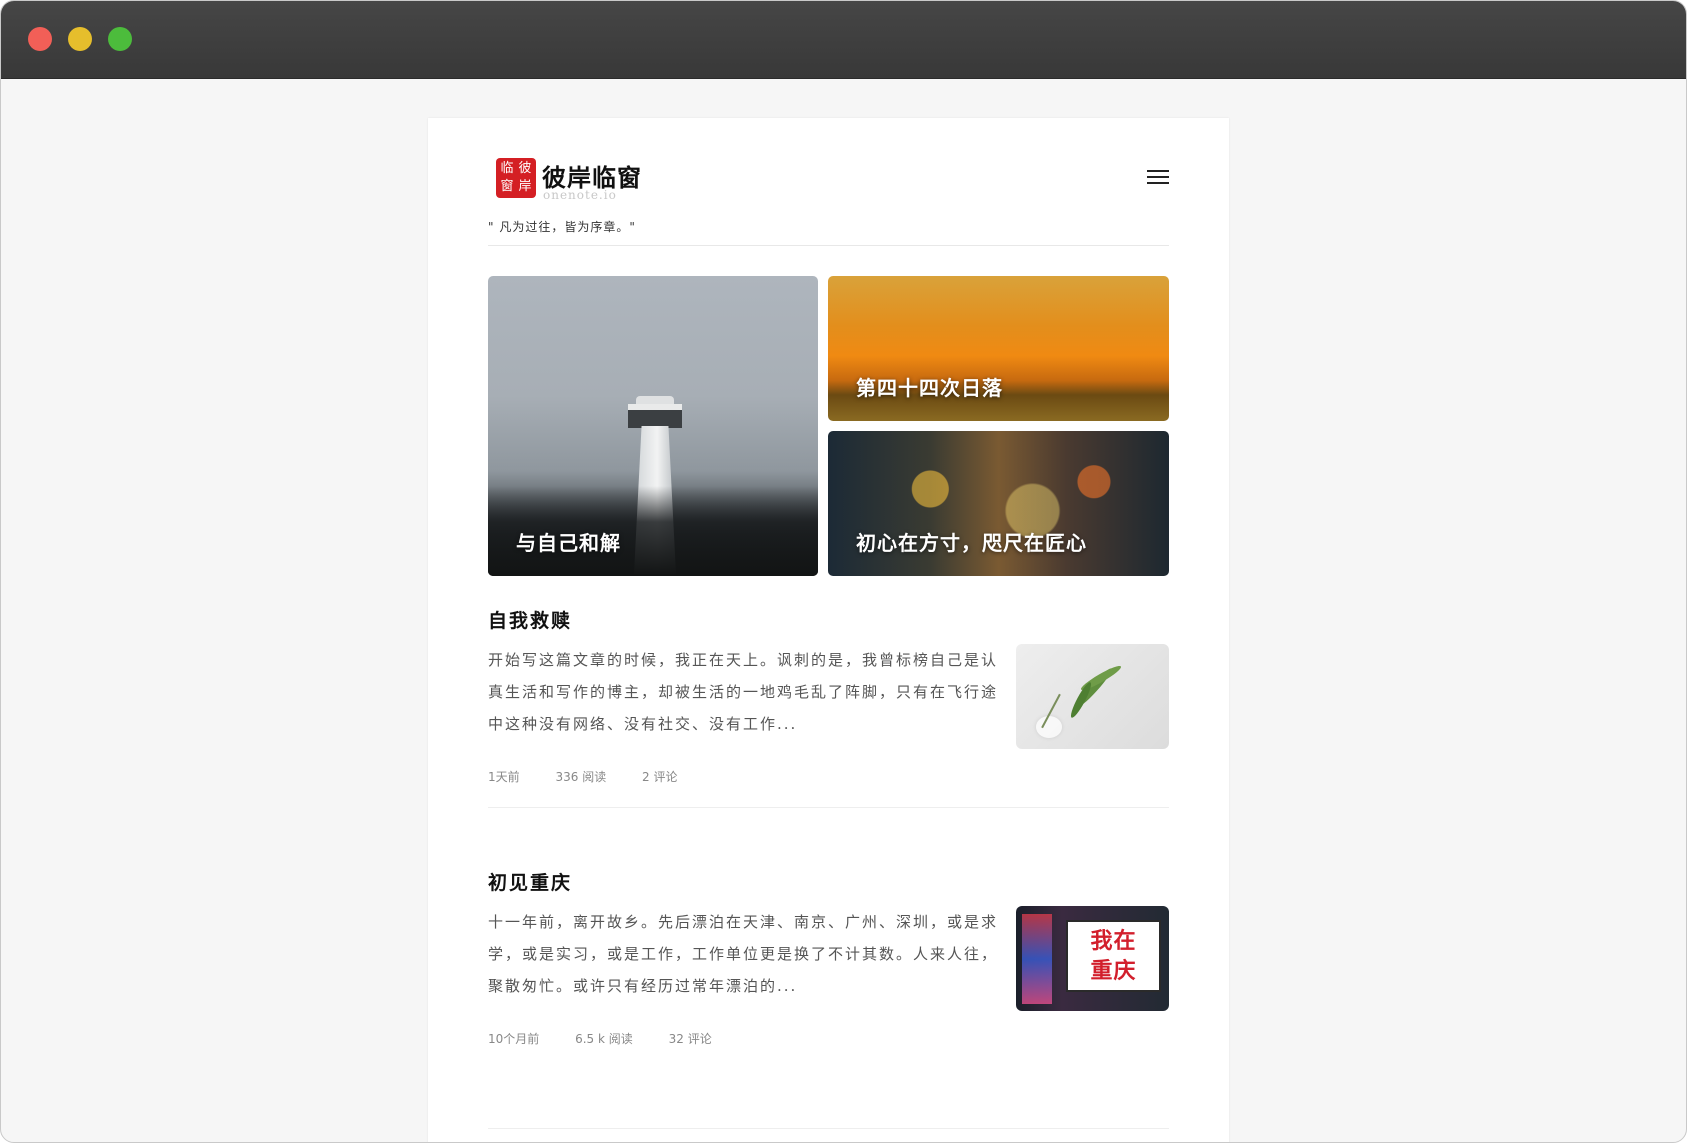  Describe the element at coordinates (655, 416) in the screenshot. I see `lighthouse-image` at that location.